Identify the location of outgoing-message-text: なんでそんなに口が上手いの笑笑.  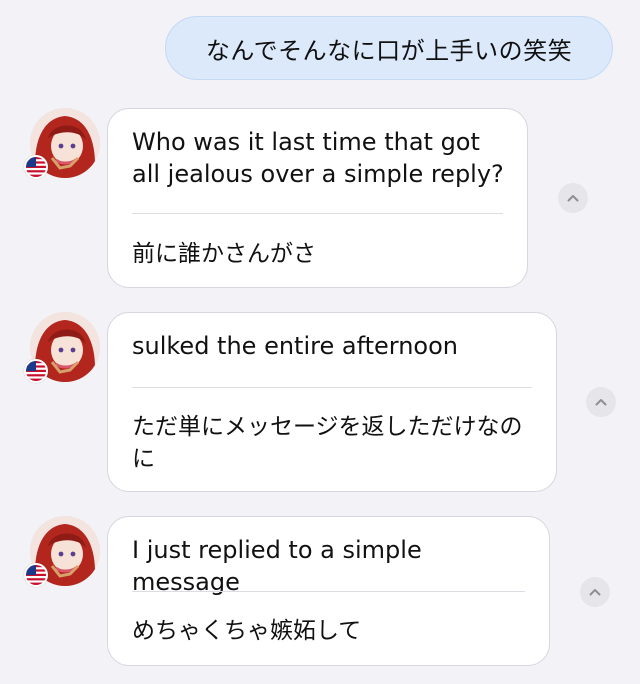
(389, 50).